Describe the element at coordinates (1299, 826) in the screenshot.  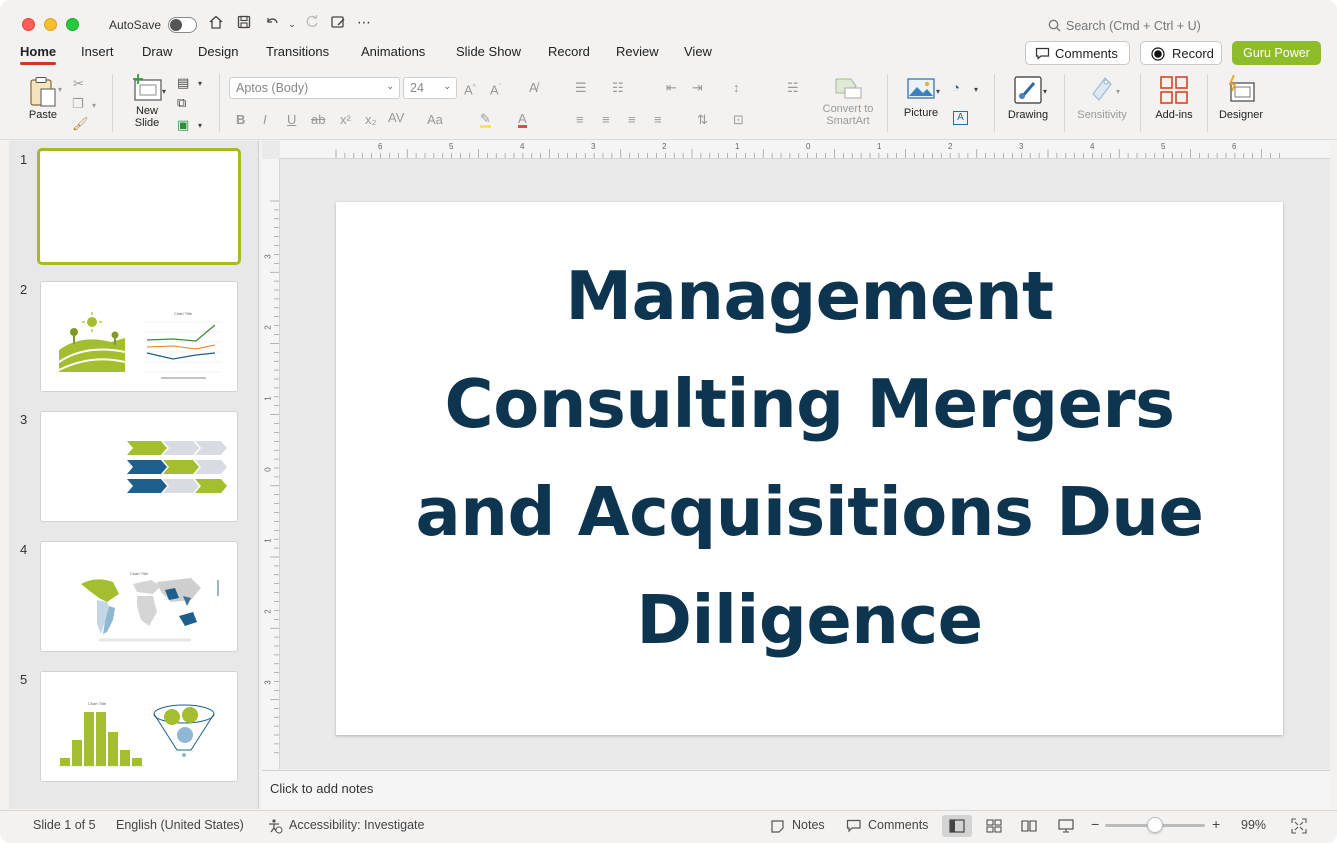
I see `fit-to-window-icon` at that location.